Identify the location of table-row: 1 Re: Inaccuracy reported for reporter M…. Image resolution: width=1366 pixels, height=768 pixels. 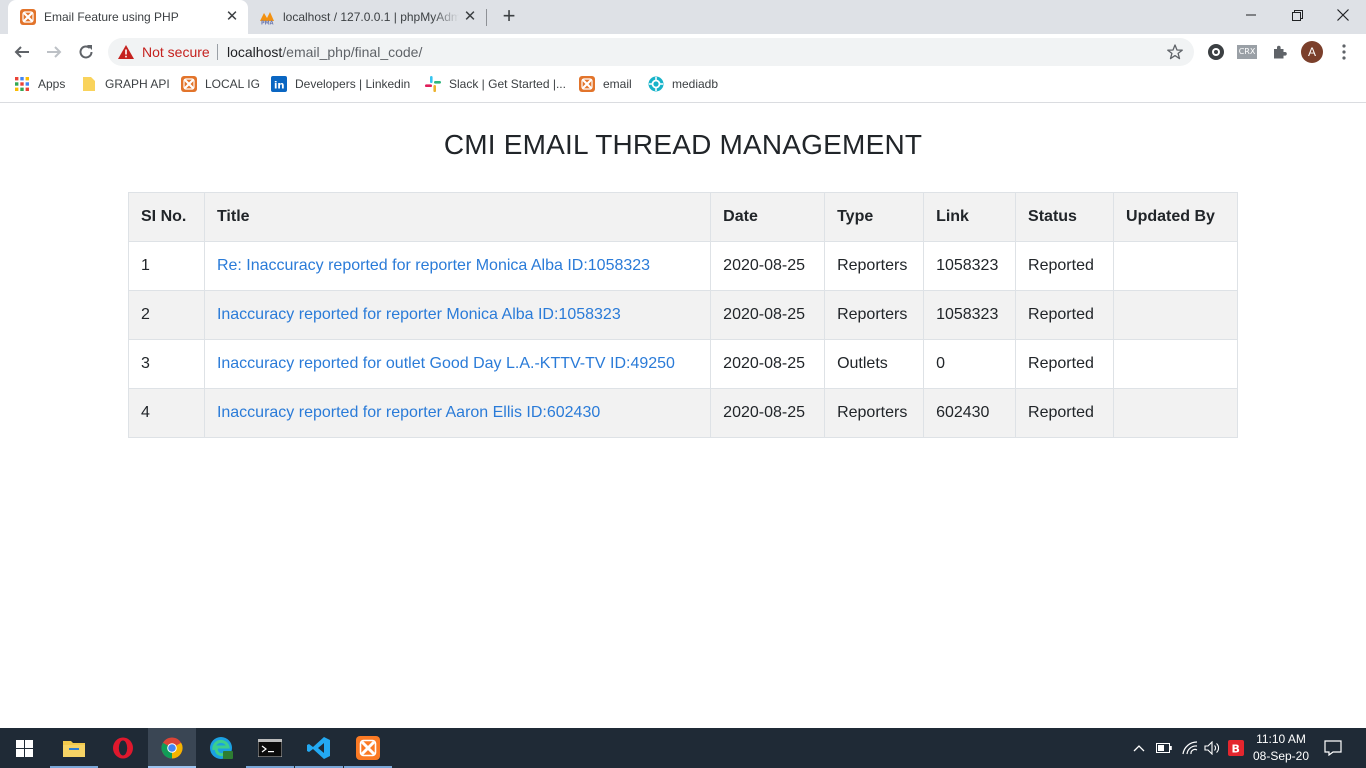
(683, 266).